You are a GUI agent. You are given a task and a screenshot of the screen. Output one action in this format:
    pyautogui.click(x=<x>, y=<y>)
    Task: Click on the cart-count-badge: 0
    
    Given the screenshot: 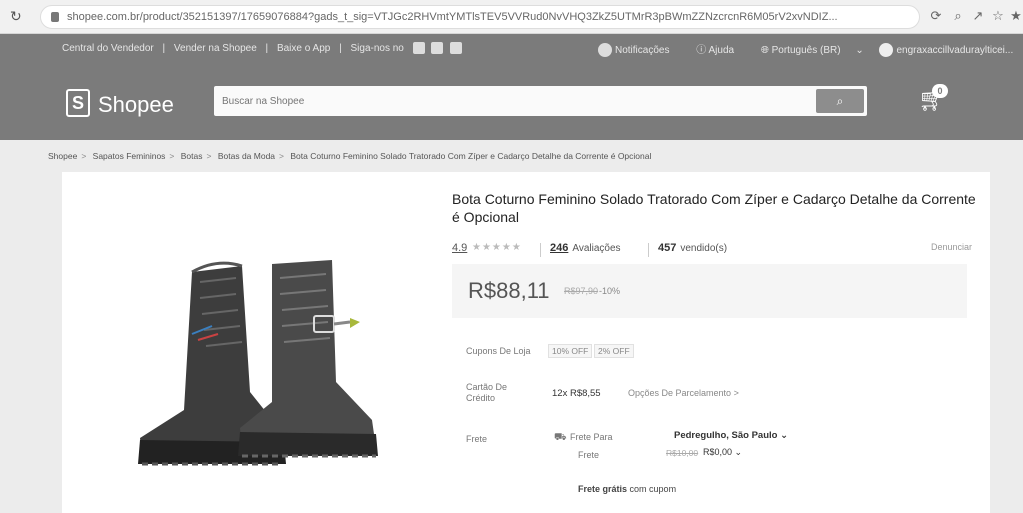 What is the action you would take?
    pyautogui.click(x=940, y=91)
    